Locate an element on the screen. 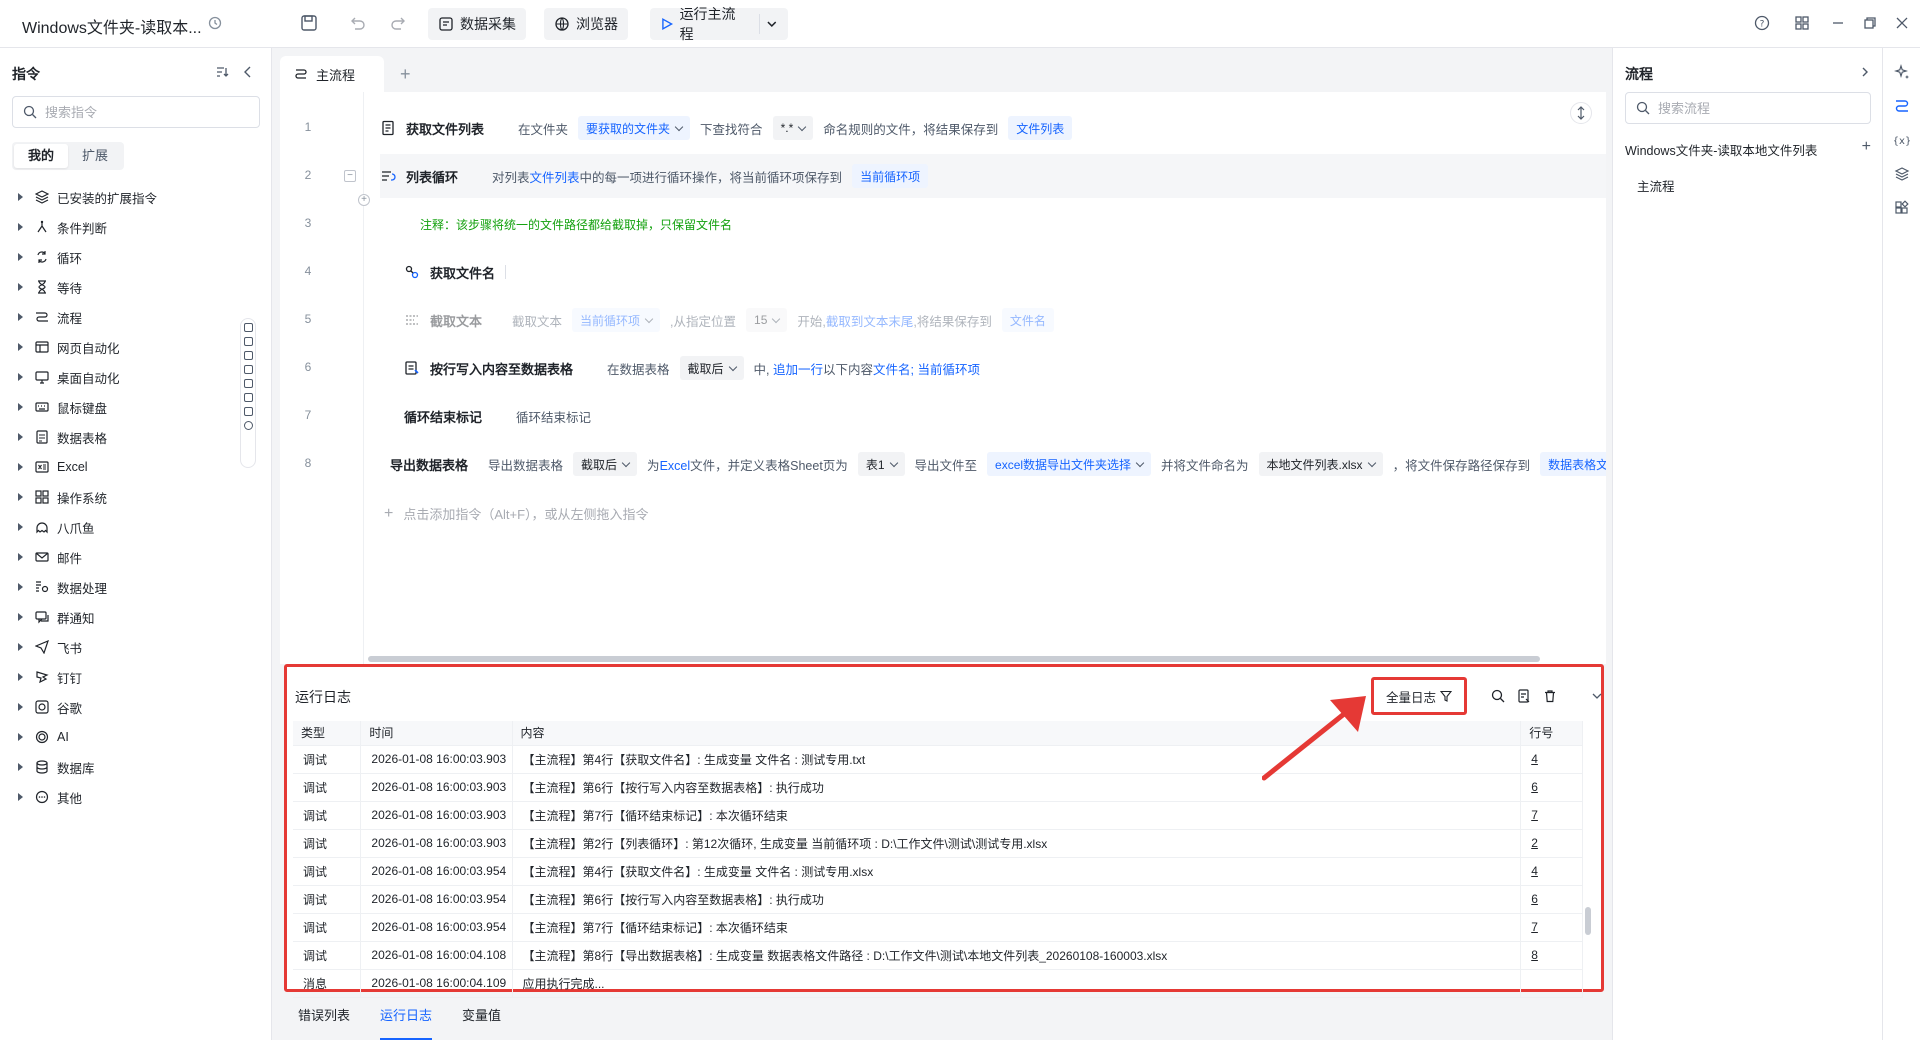 The height and width of the screenshot is (1040, 1920). tab-error-list: 错误列表 is located at coordinates (324, 1020).